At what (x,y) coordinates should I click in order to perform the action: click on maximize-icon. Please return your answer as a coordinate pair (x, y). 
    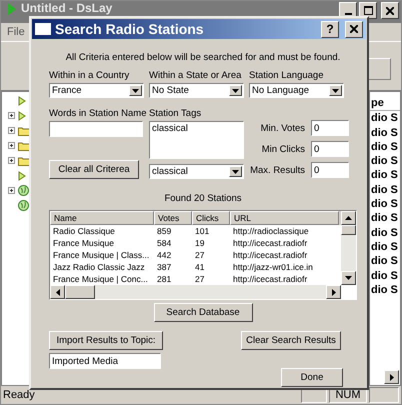
    Looking at the image, I should click on (368, 10).